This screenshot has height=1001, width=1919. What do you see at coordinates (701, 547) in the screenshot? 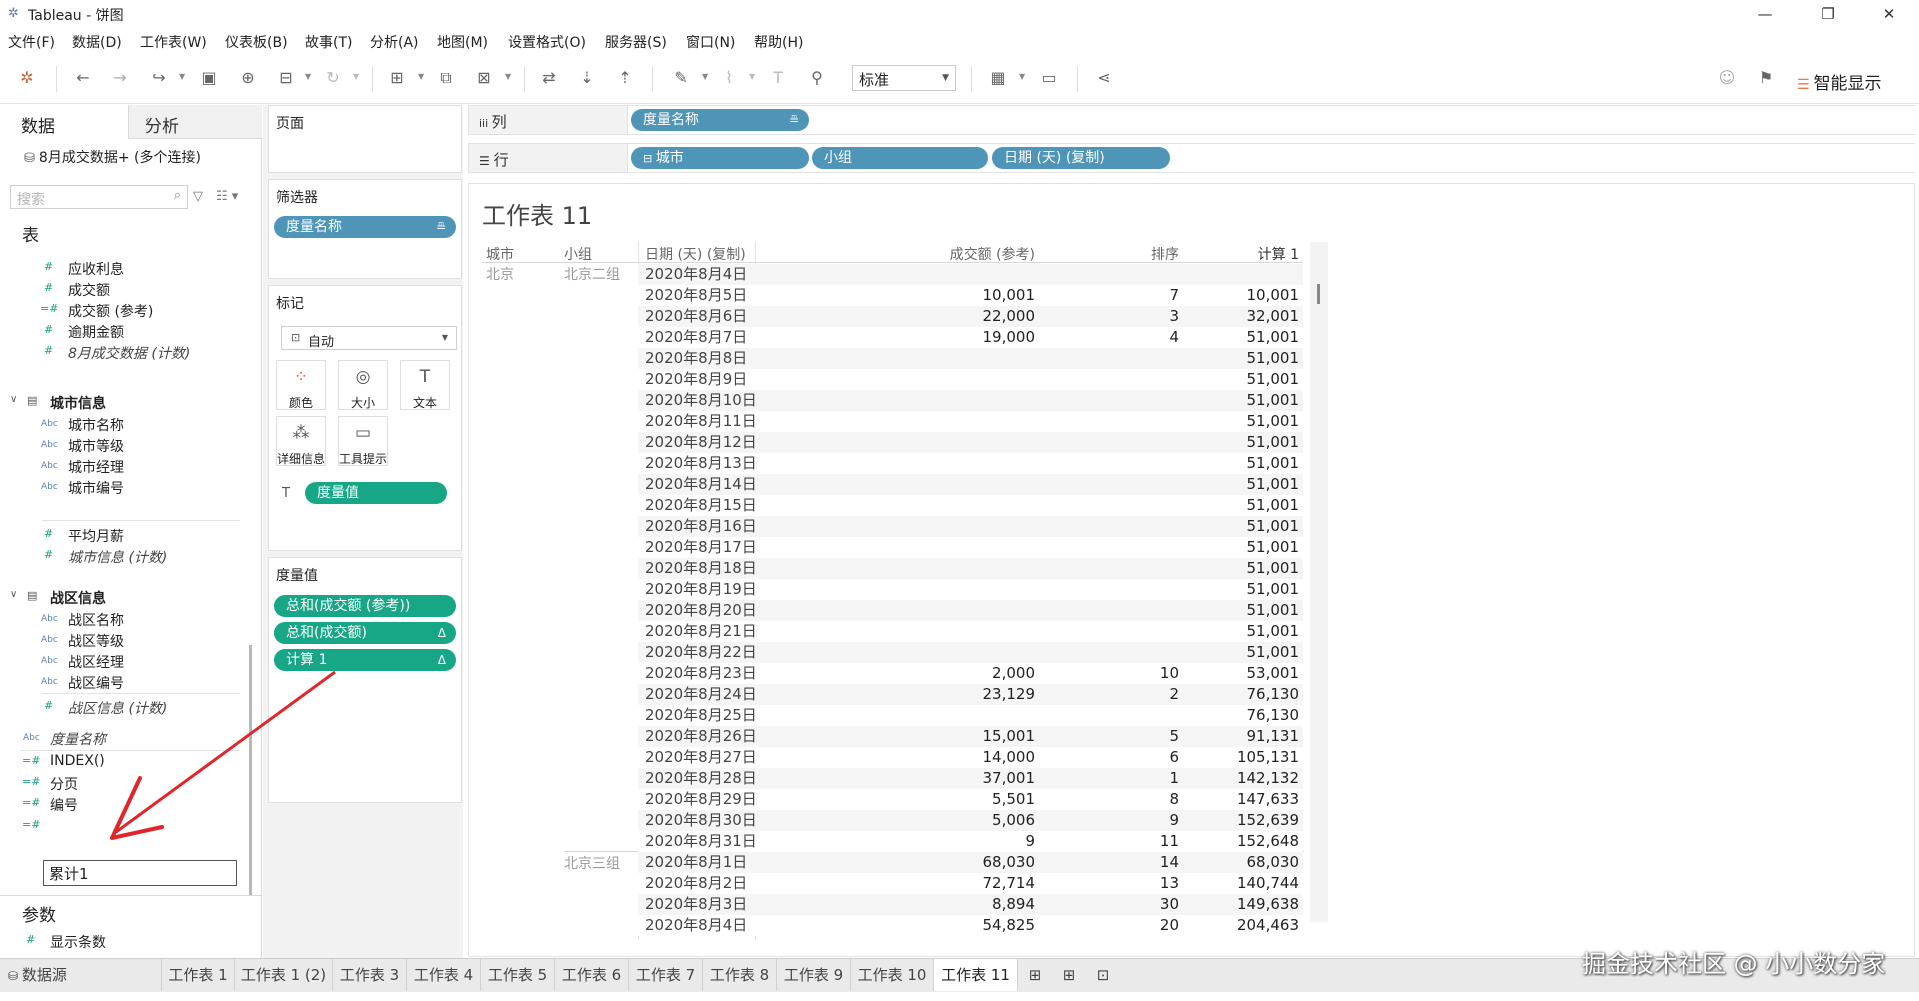
I see `cell-date: 2020年8月17日` at bounding box center [701, 547].